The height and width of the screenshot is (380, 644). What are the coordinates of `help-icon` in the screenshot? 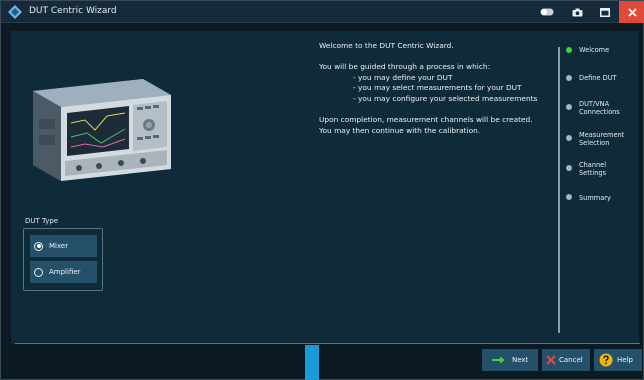 It's located at (606, 360).